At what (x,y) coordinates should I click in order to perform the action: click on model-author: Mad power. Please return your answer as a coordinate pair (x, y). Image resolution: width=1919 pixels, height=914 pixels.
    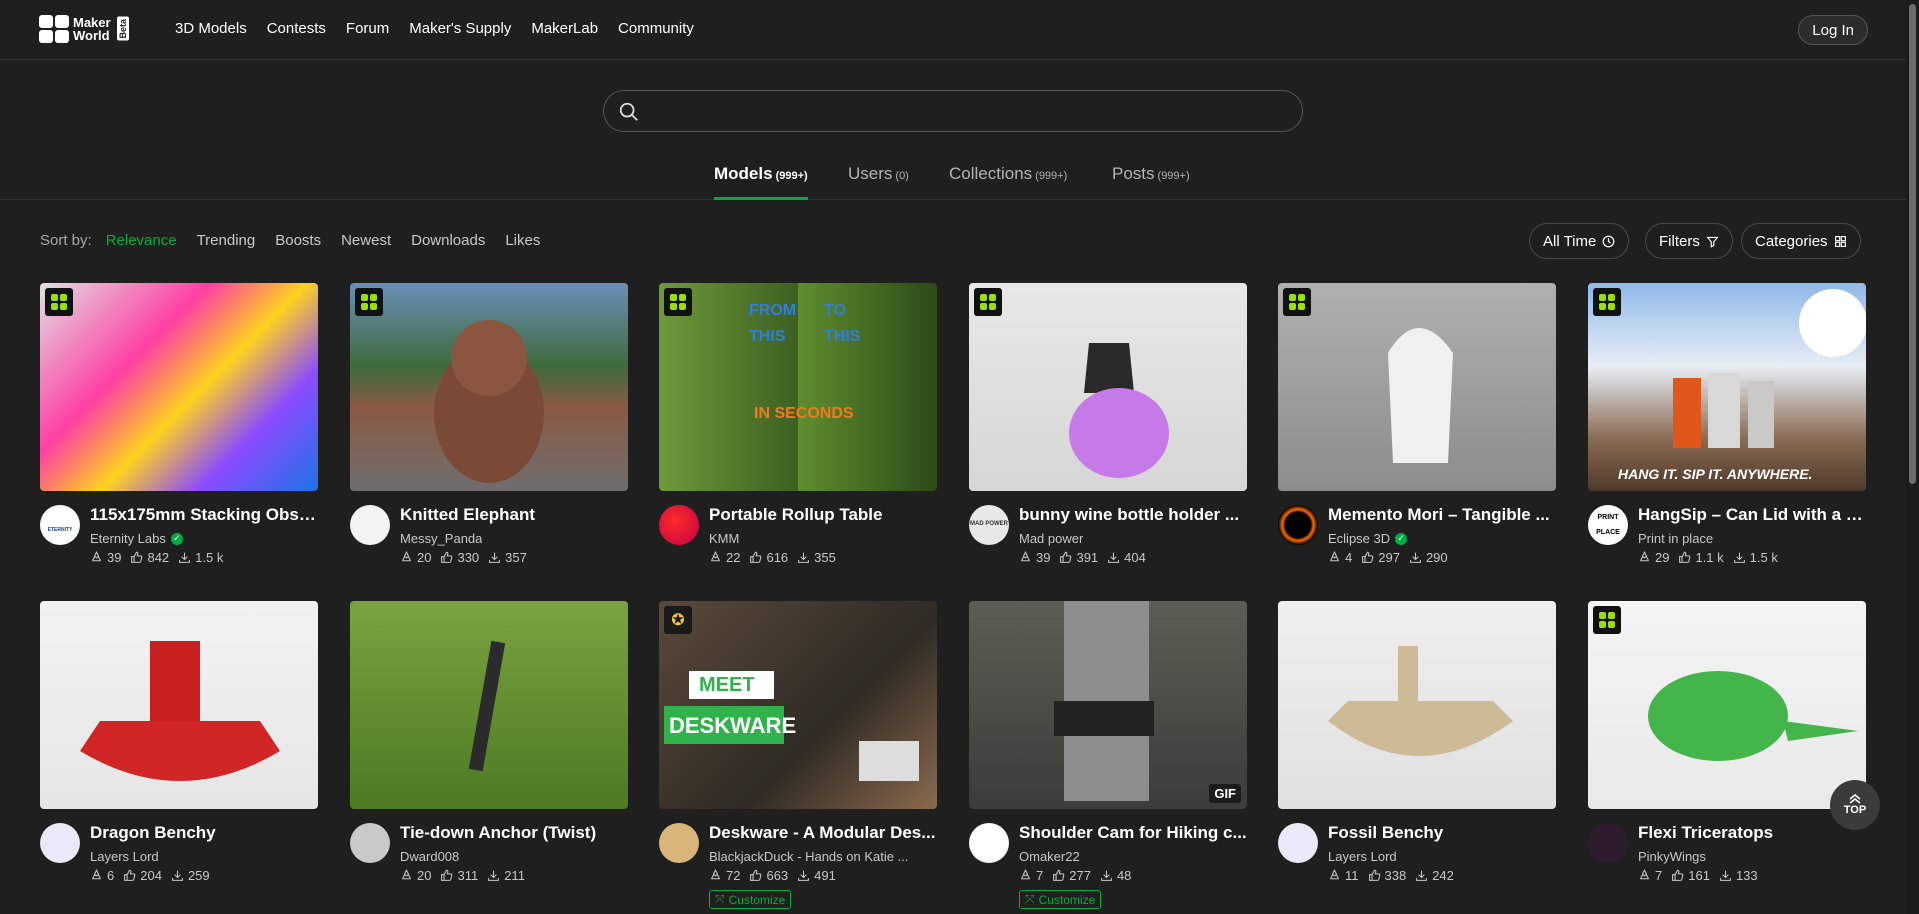
    Looking at the image, I should click on (1051, 538).